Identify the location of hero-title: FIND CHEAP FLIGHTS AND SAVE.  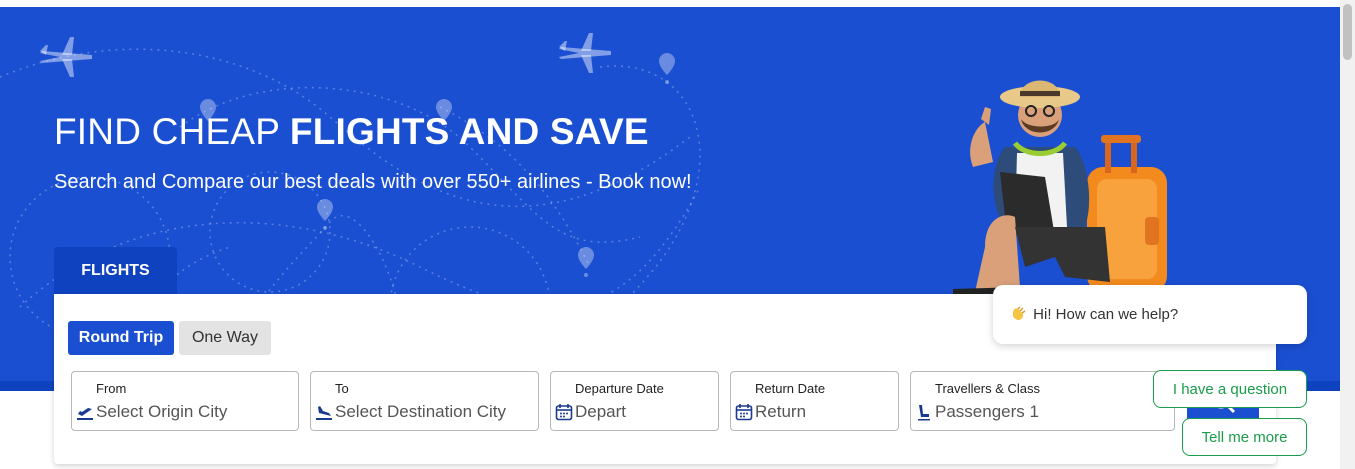
(351, 132).